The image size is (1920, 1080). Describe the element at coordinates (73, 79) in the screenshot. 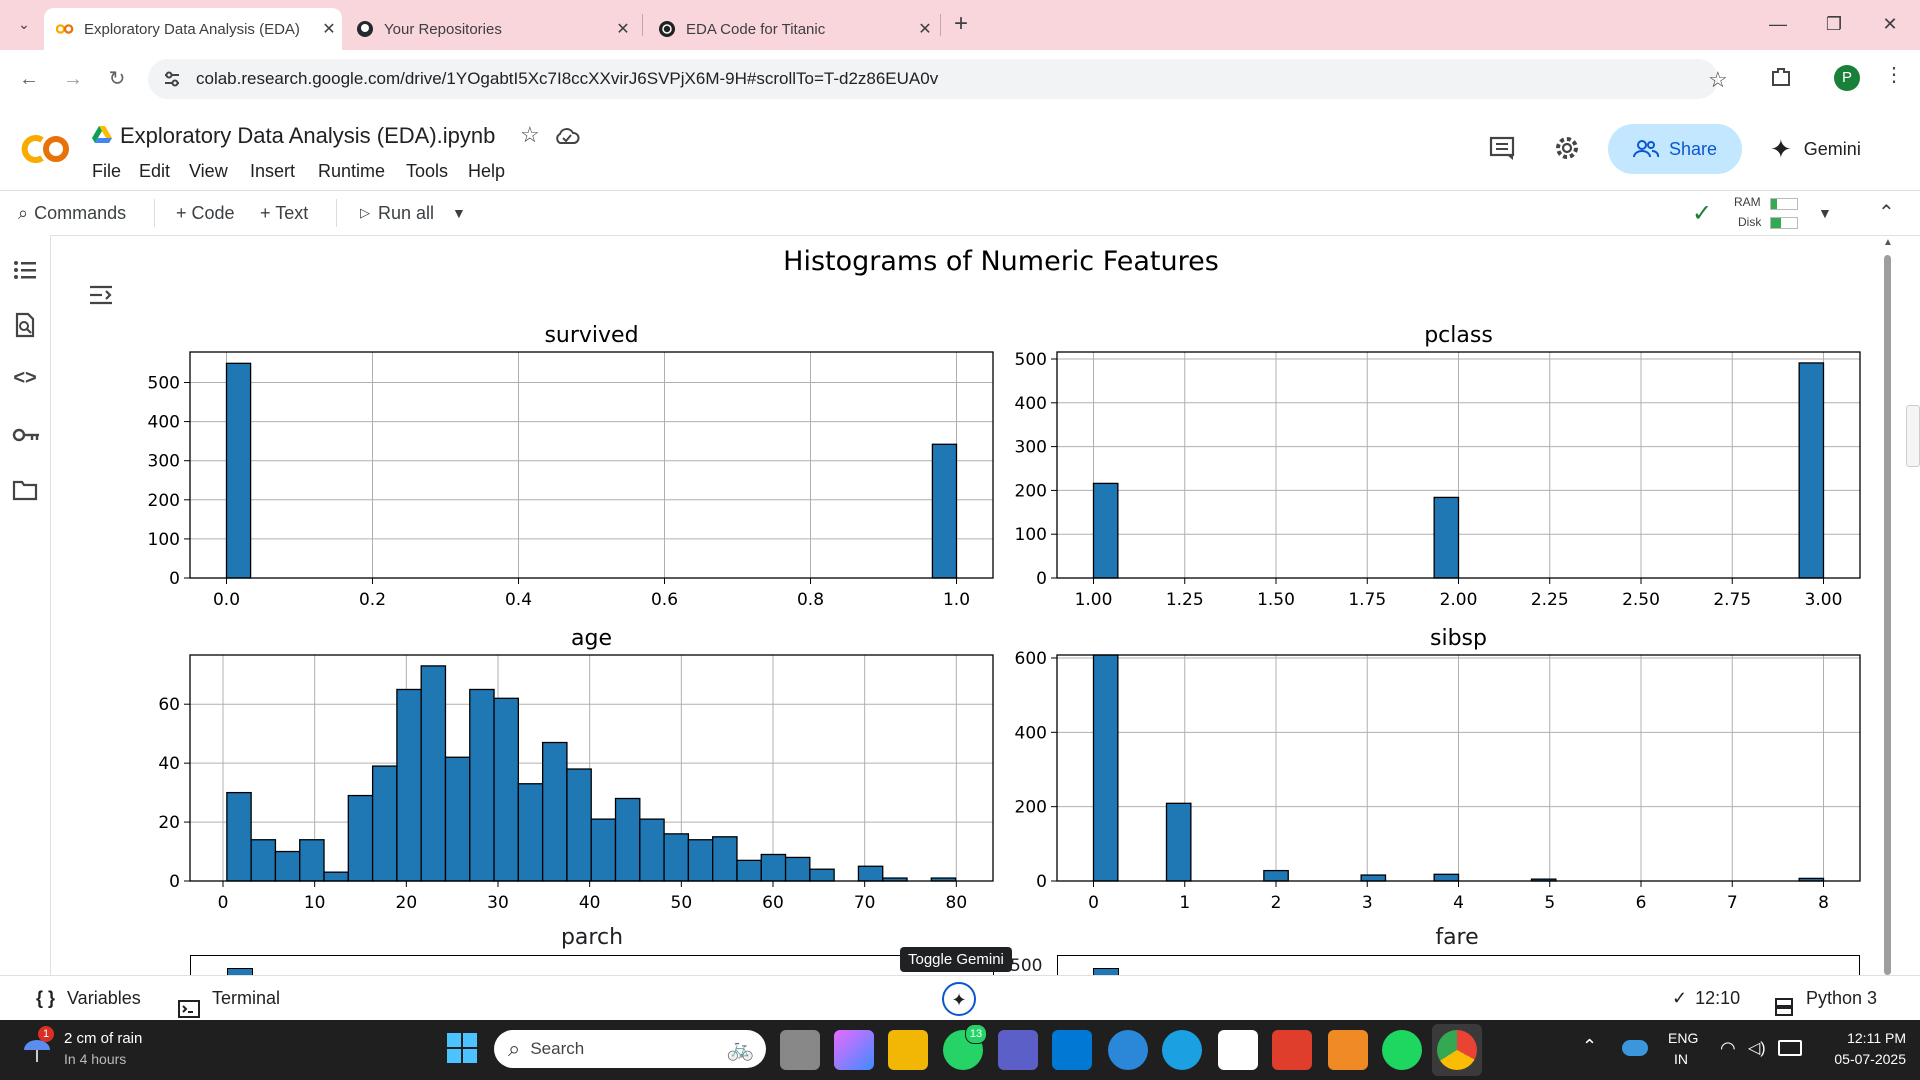

I see `forward-button: →` at that location.